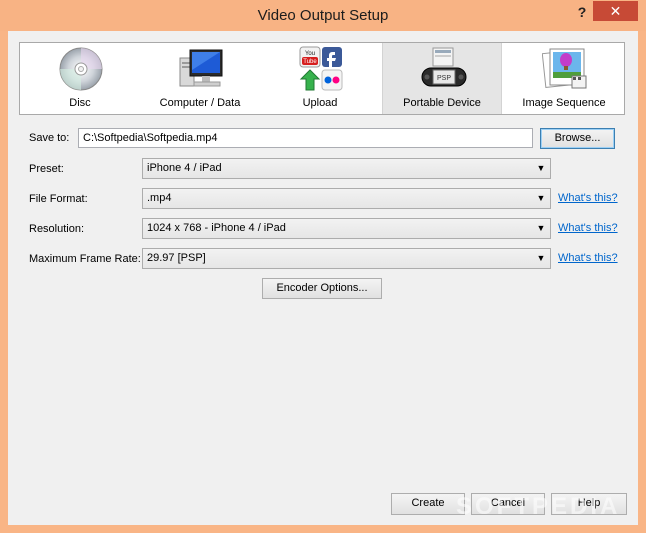 This screenshot has height=533, width=646. I want to click on frame-rate-value: 29.97 [PSP], so click(176, 258).